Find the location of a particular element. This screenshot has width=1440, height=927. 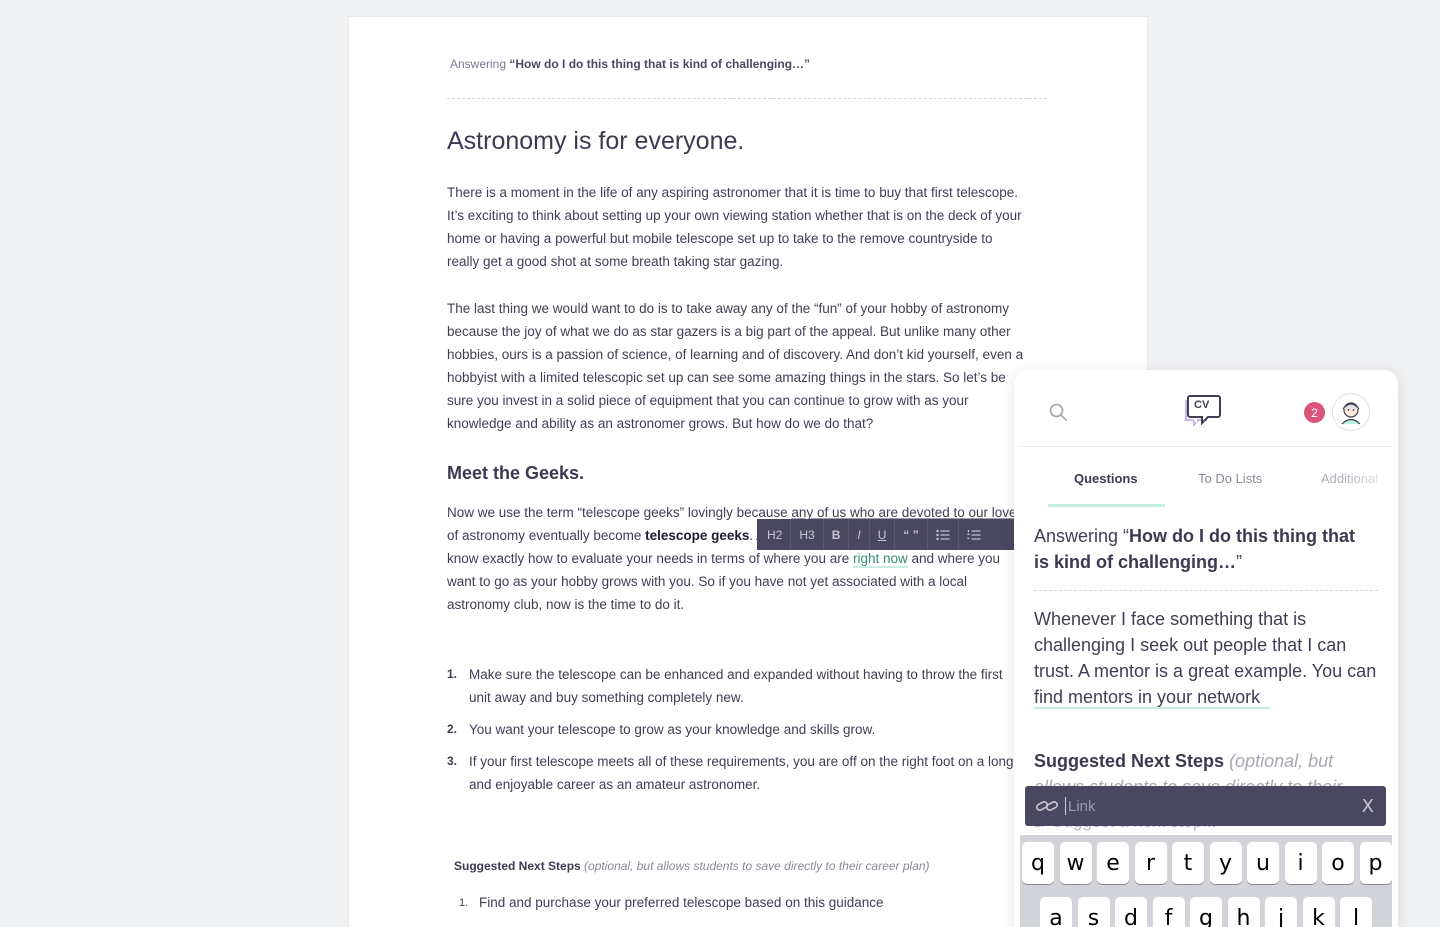

numbered-list-button is located at coordinates (974, 534).